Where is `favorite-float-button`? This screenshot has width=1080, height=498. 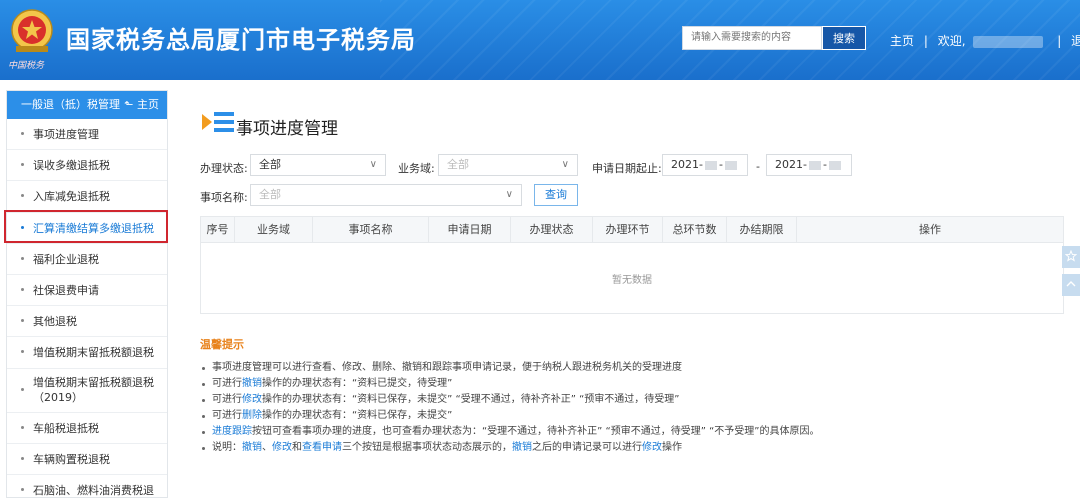
favorite-float-button is located at coordinates (1071, 257).